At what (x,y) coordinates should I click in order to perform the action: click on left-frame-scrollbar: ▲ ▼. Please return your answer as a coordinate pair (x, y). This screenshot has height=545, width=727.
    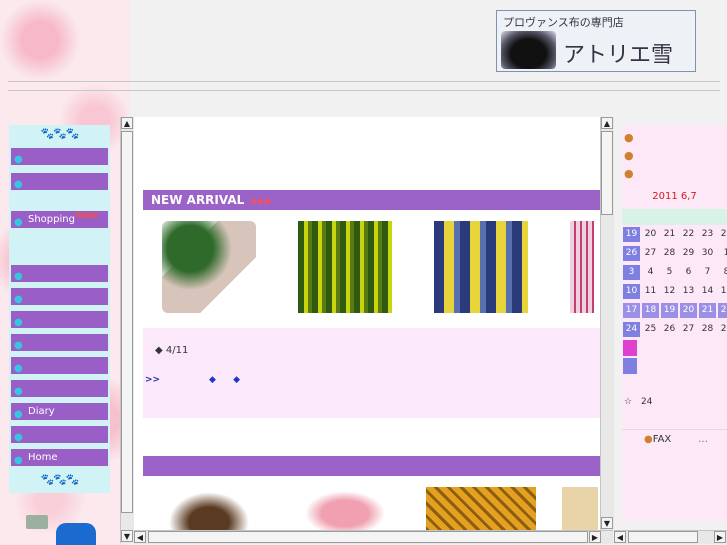
    Looking at the image, I should click on (127, 330).